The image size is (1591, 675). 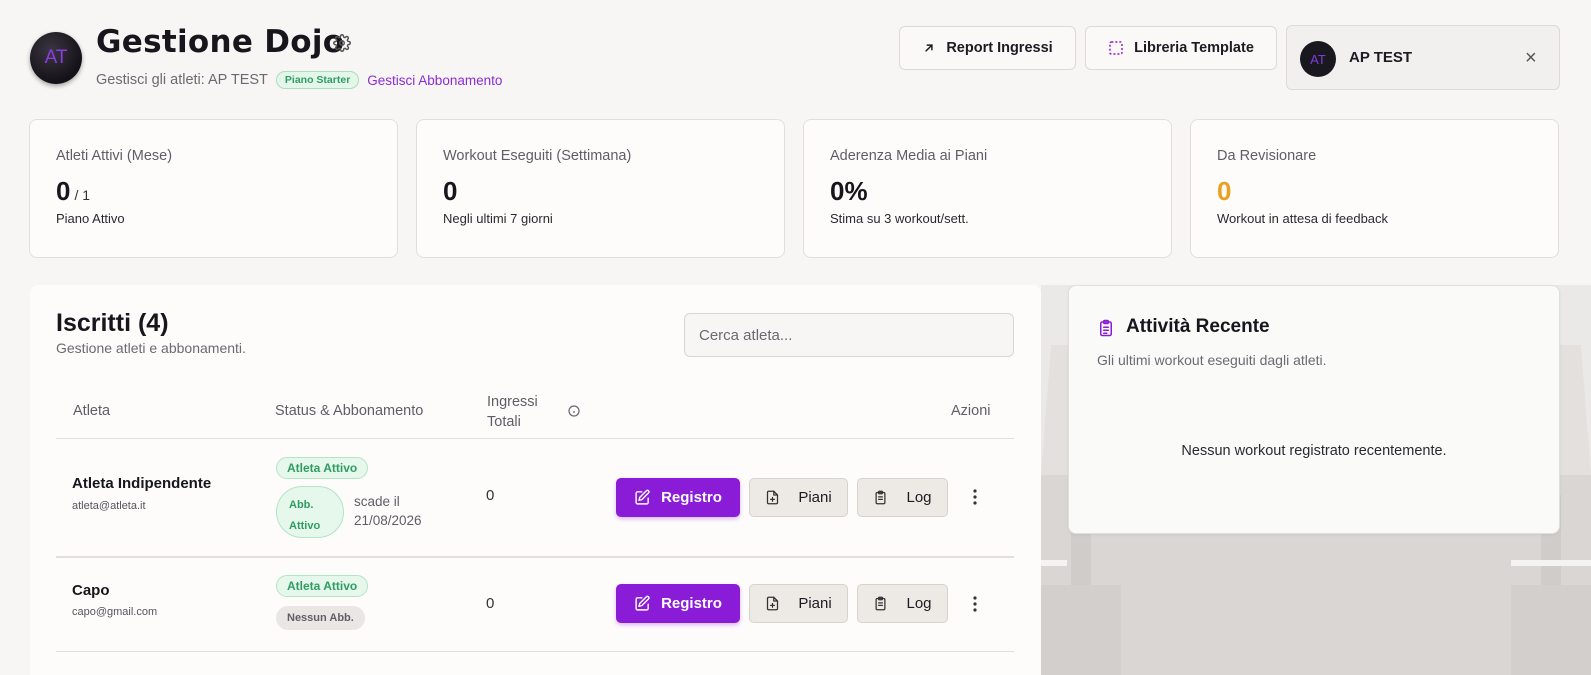 I want to click on expiry-line1: scade il, so click(x=377, y=501).